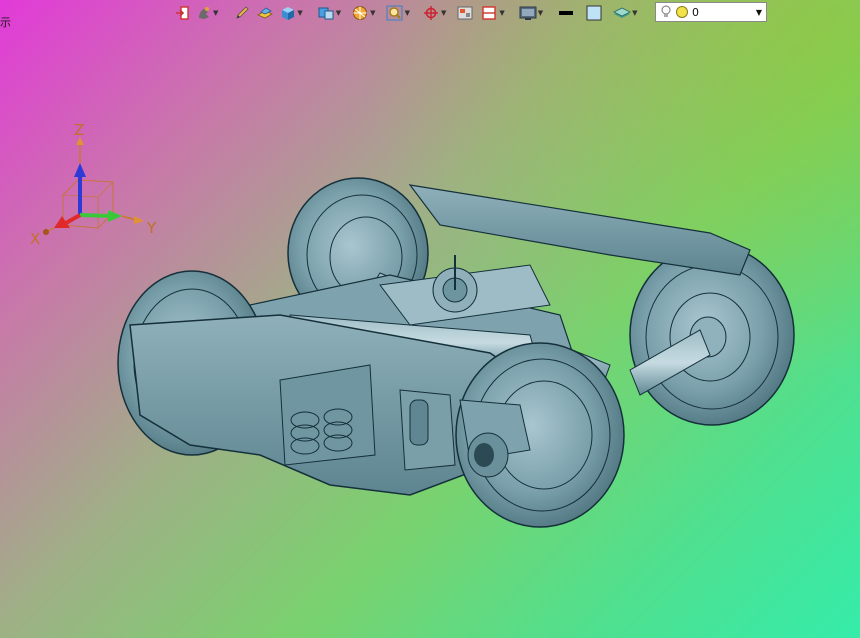 The image size is (860, 638). I want to click on clip-view-button: ▼, so click(492, 13).